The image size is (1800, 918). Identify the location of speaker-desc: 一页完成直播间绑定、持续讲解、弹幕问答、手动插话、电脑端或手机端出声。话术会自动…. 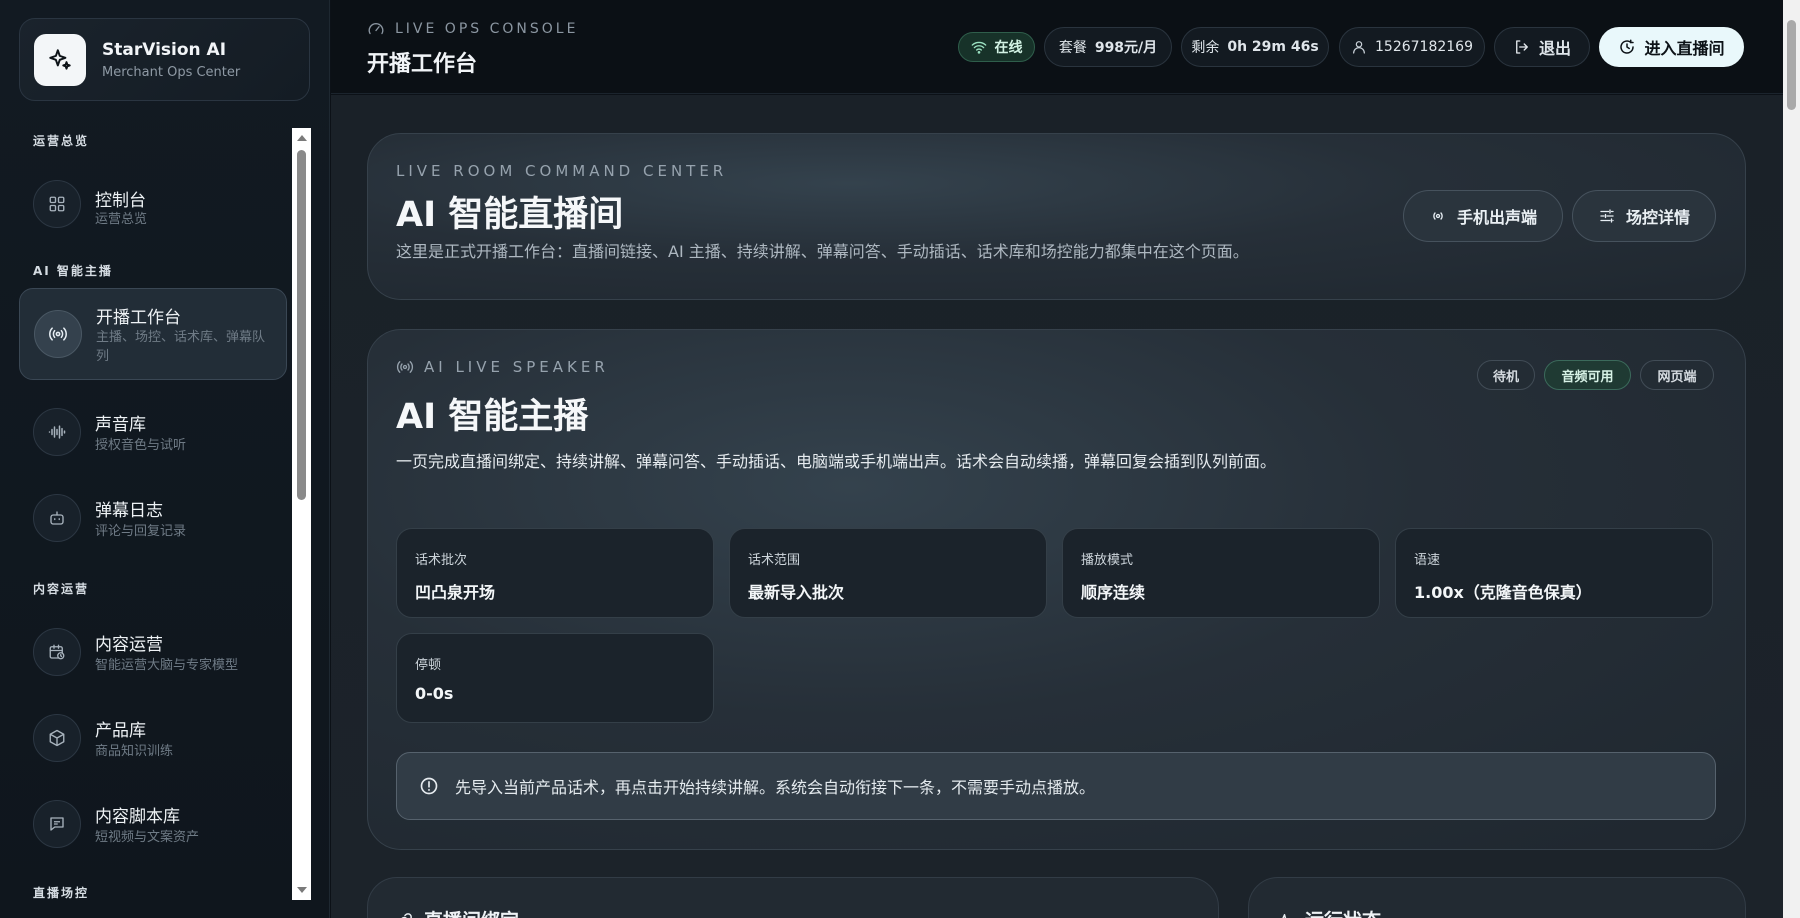
(836, 461).